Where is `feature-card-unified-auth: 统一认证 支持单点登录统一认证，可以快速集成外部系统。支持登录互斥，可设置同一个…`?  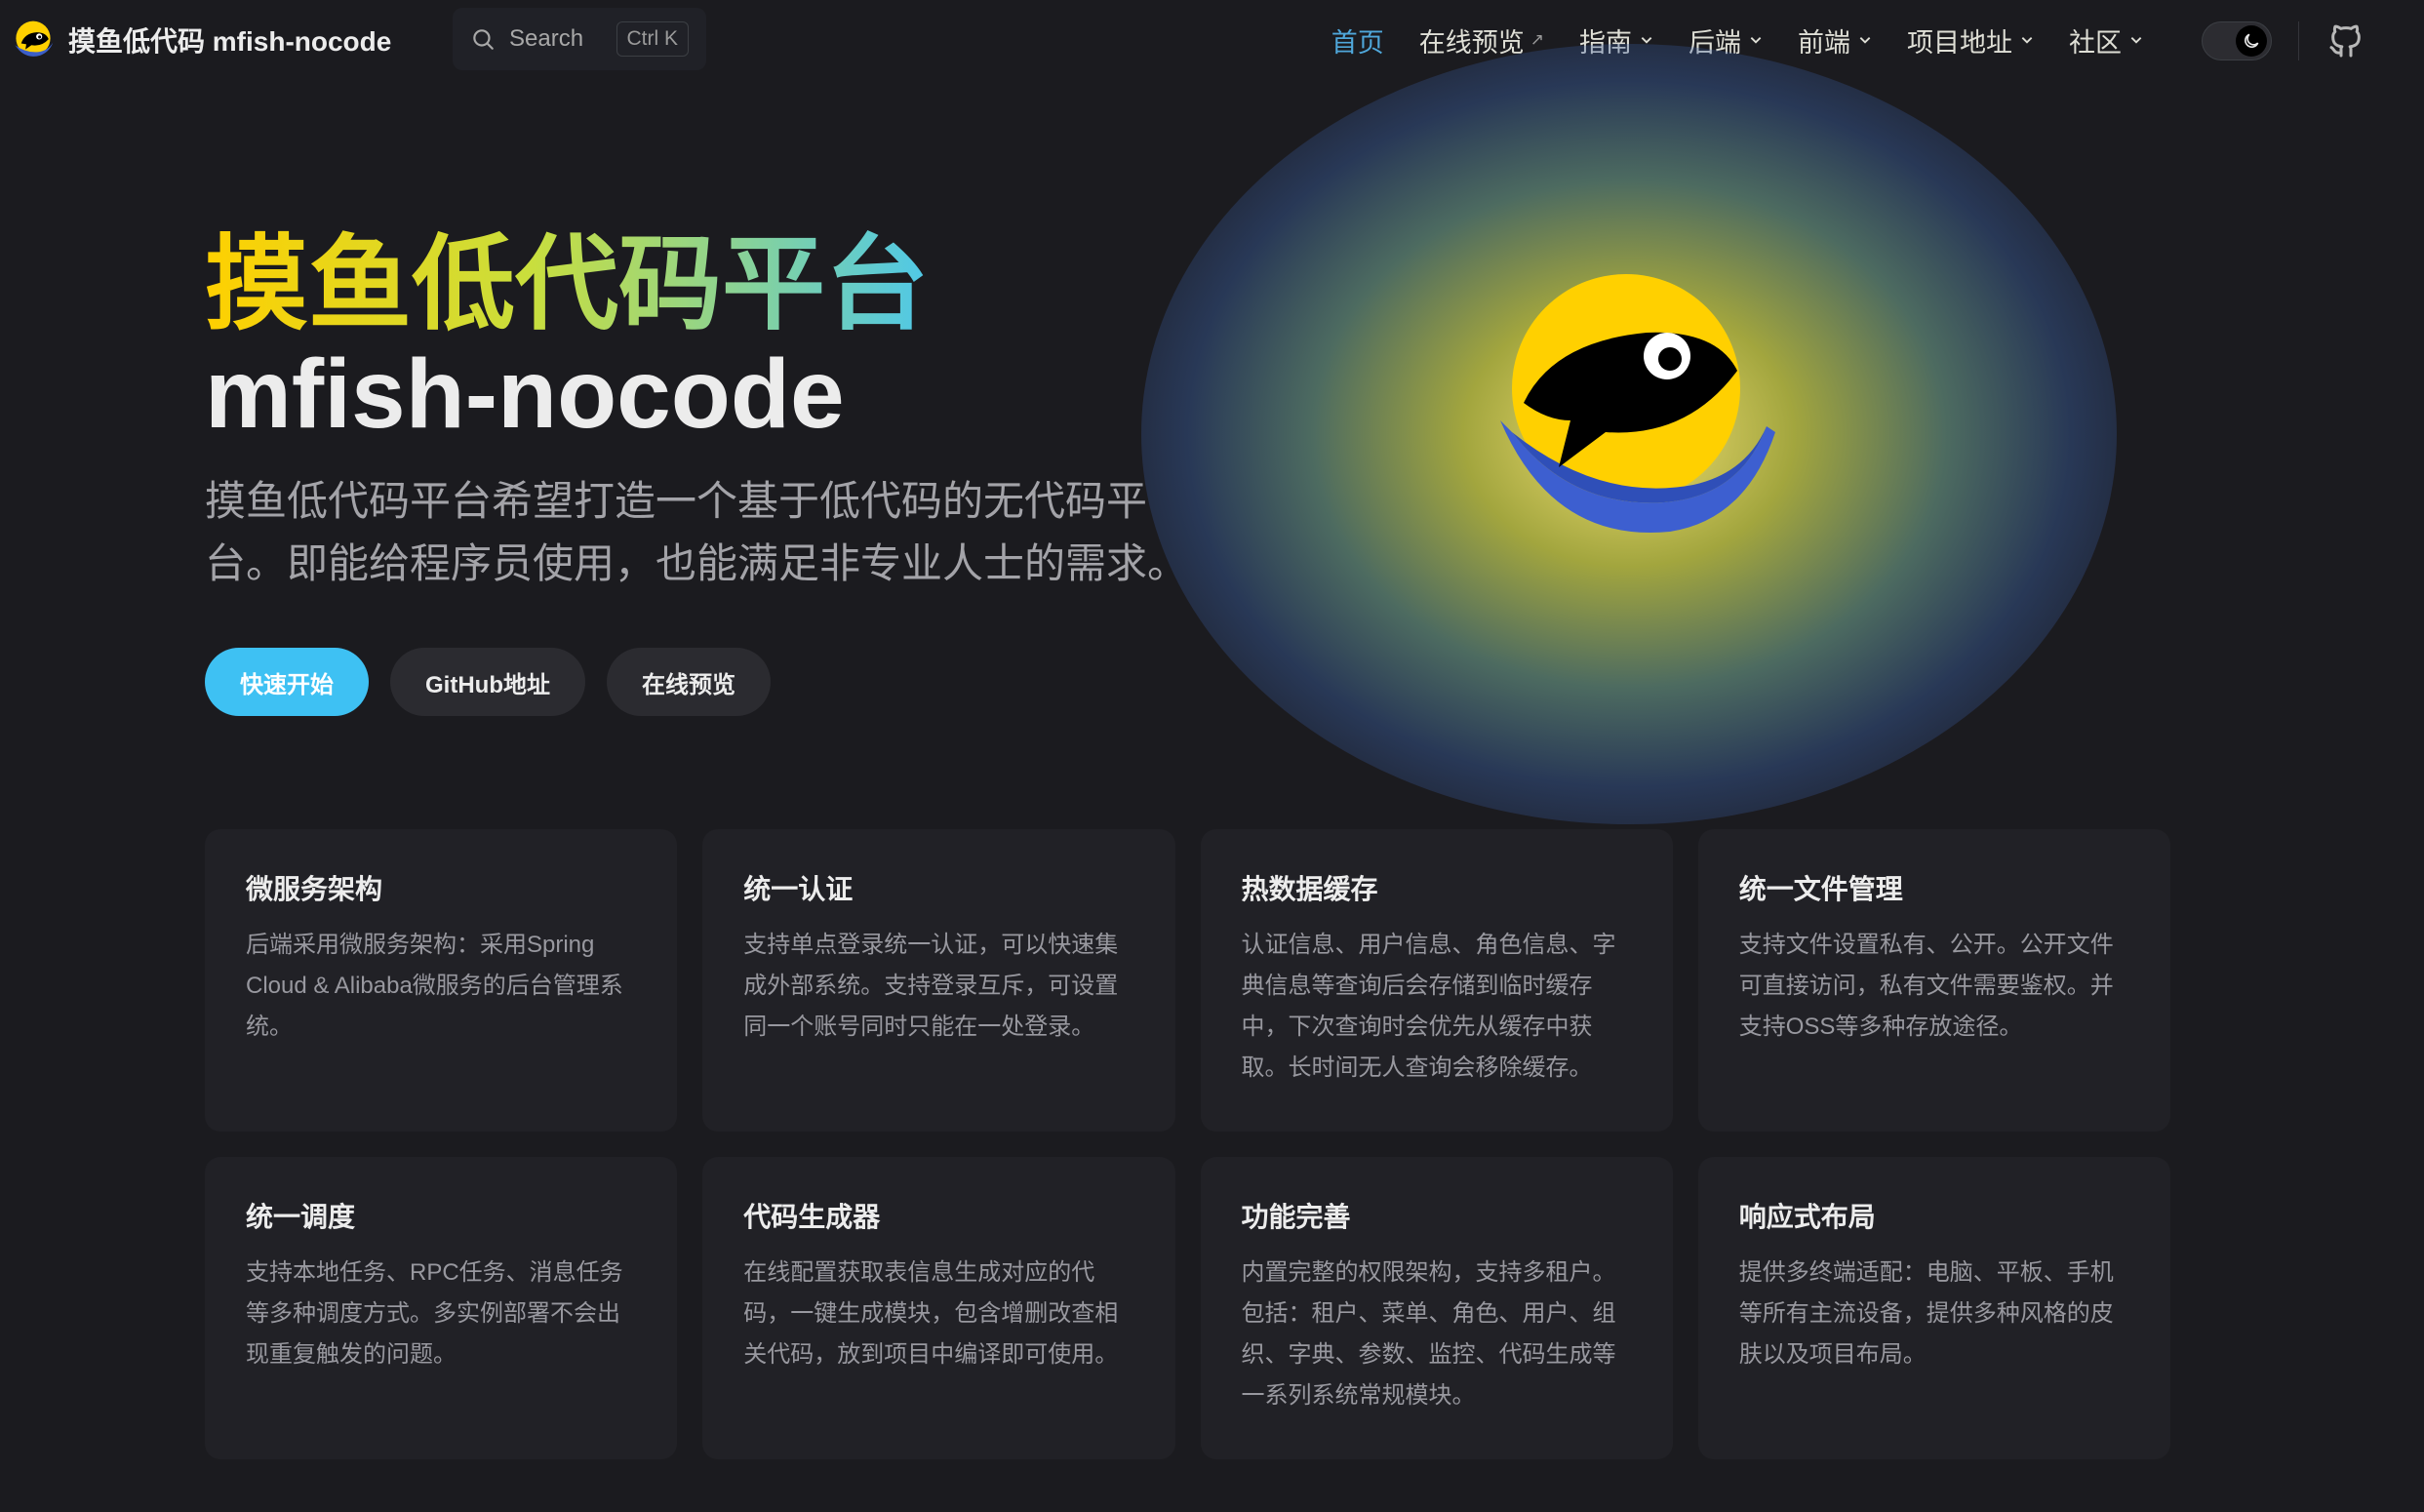 feature-card-unified-auth: 统一认证 支持单点登录统一认证，可以快速集成外部系统。支持登录互斥，可设置同一个… is located at coordinates (938, 980).